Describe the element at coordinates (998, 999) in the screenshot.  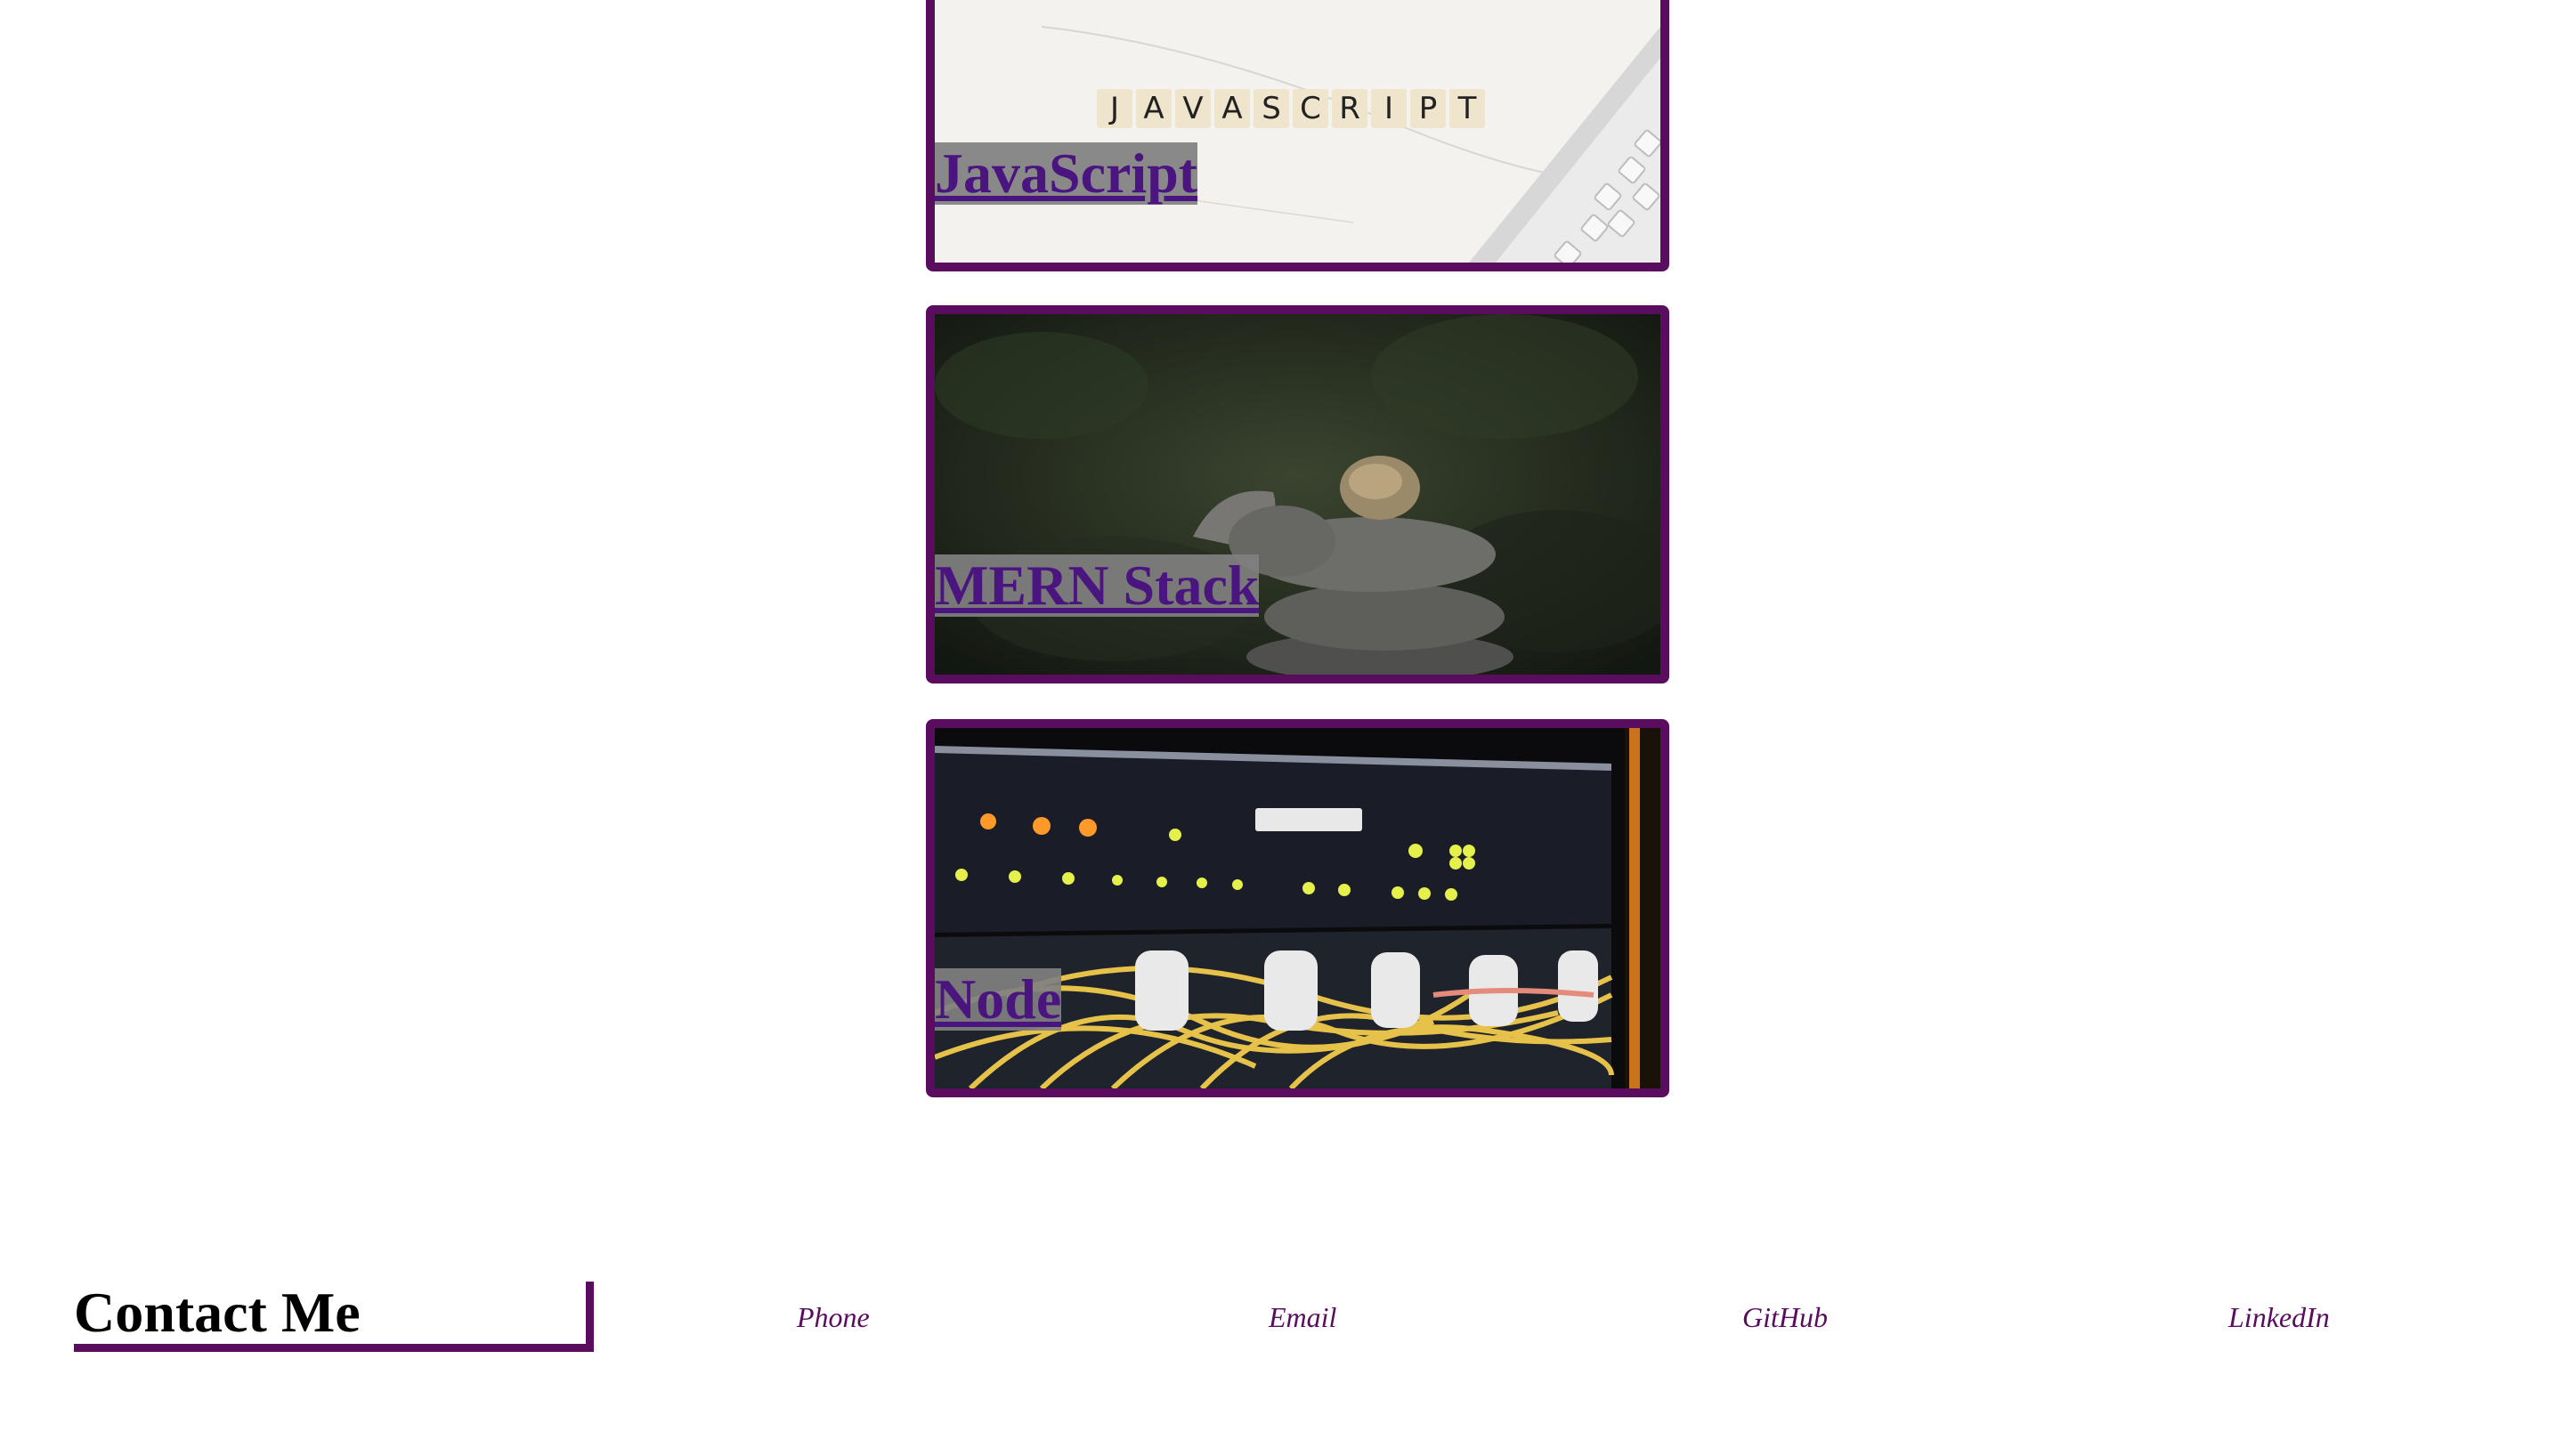
I see `project-link-node: Node` at that location.